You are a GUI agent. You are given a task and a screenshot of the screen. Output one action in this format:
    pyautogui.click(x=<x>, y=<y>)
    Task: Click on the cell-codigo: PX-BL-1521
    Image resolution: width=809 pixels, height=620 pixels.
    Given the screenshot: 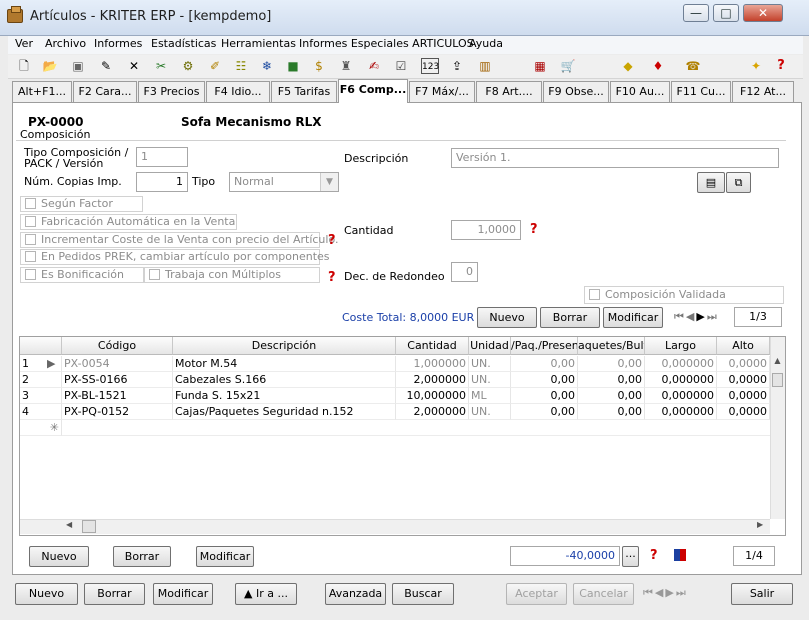 What is the action you would take?
    pyautogui.click(x=117, y=396)
    